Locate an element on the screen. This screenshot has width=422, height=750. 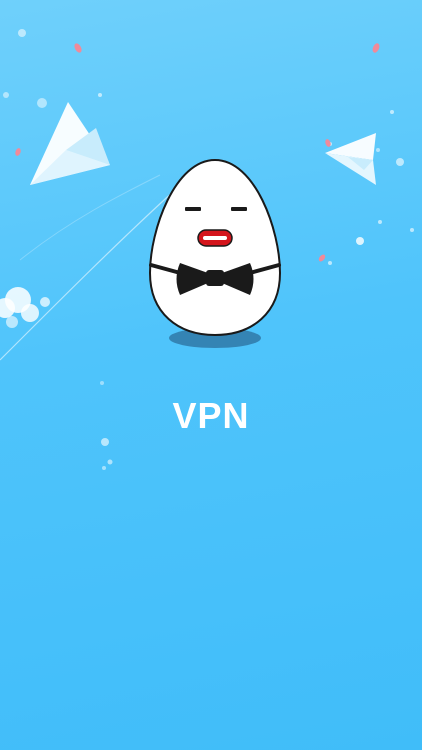
bubble-icon is located at coordinates (25, 307).